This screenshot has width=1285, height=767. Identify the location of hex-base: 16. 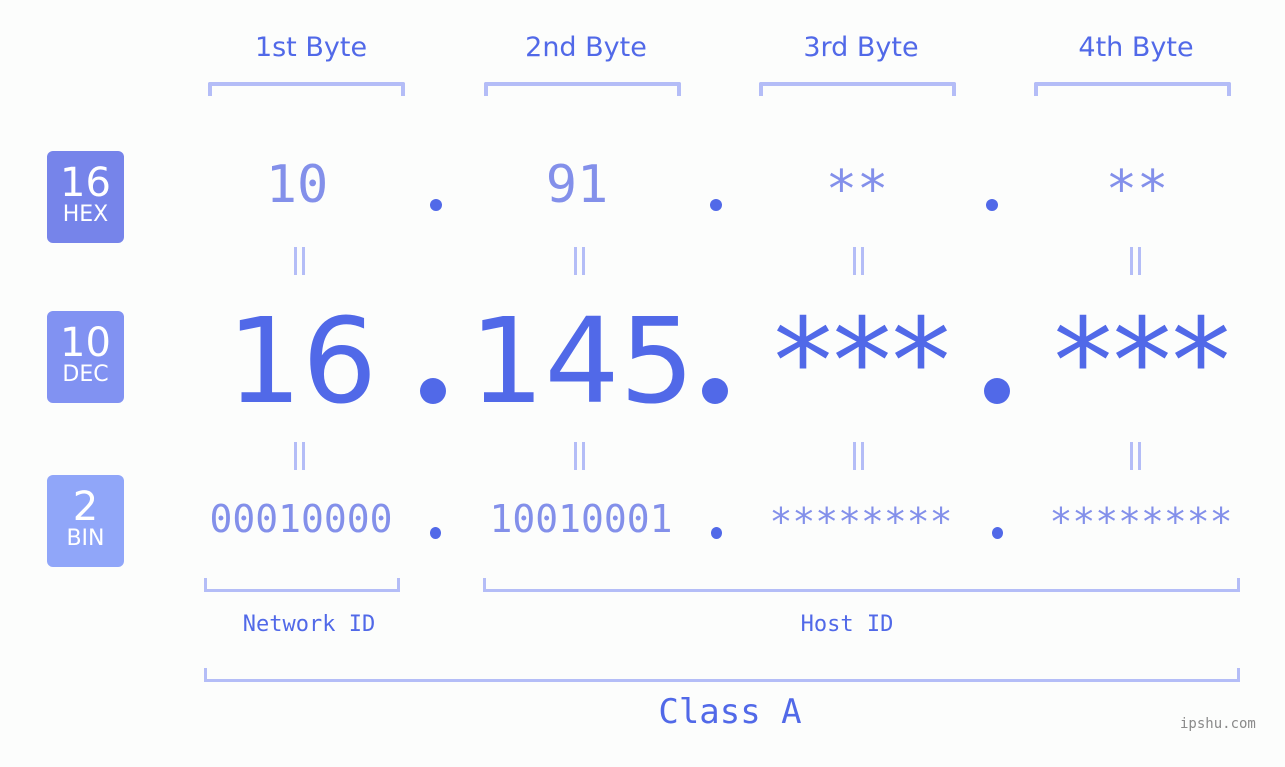
(85, 183).